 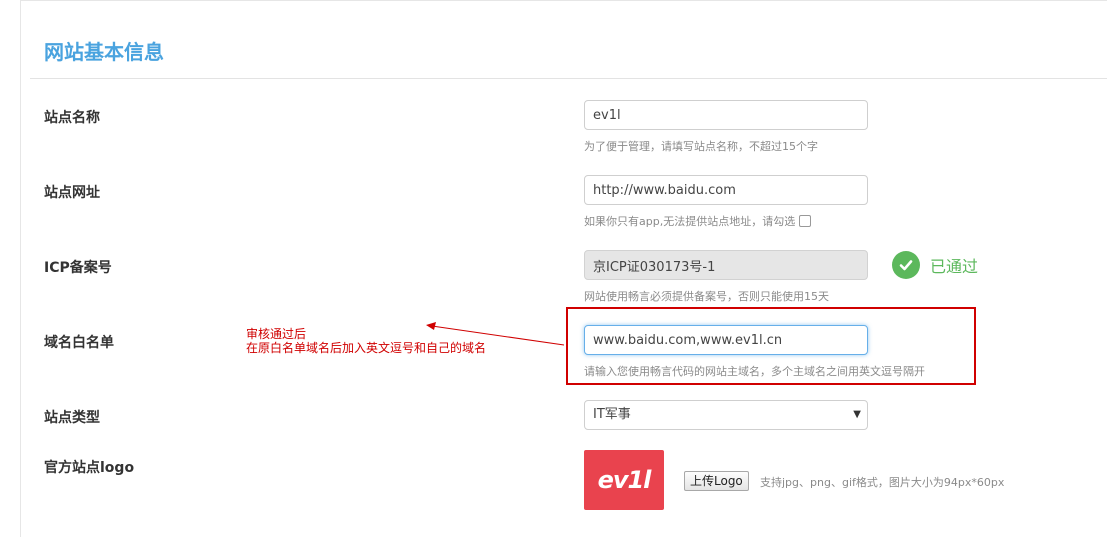 I want to click on icp-status: 已通过, so click(x=935, y=265).